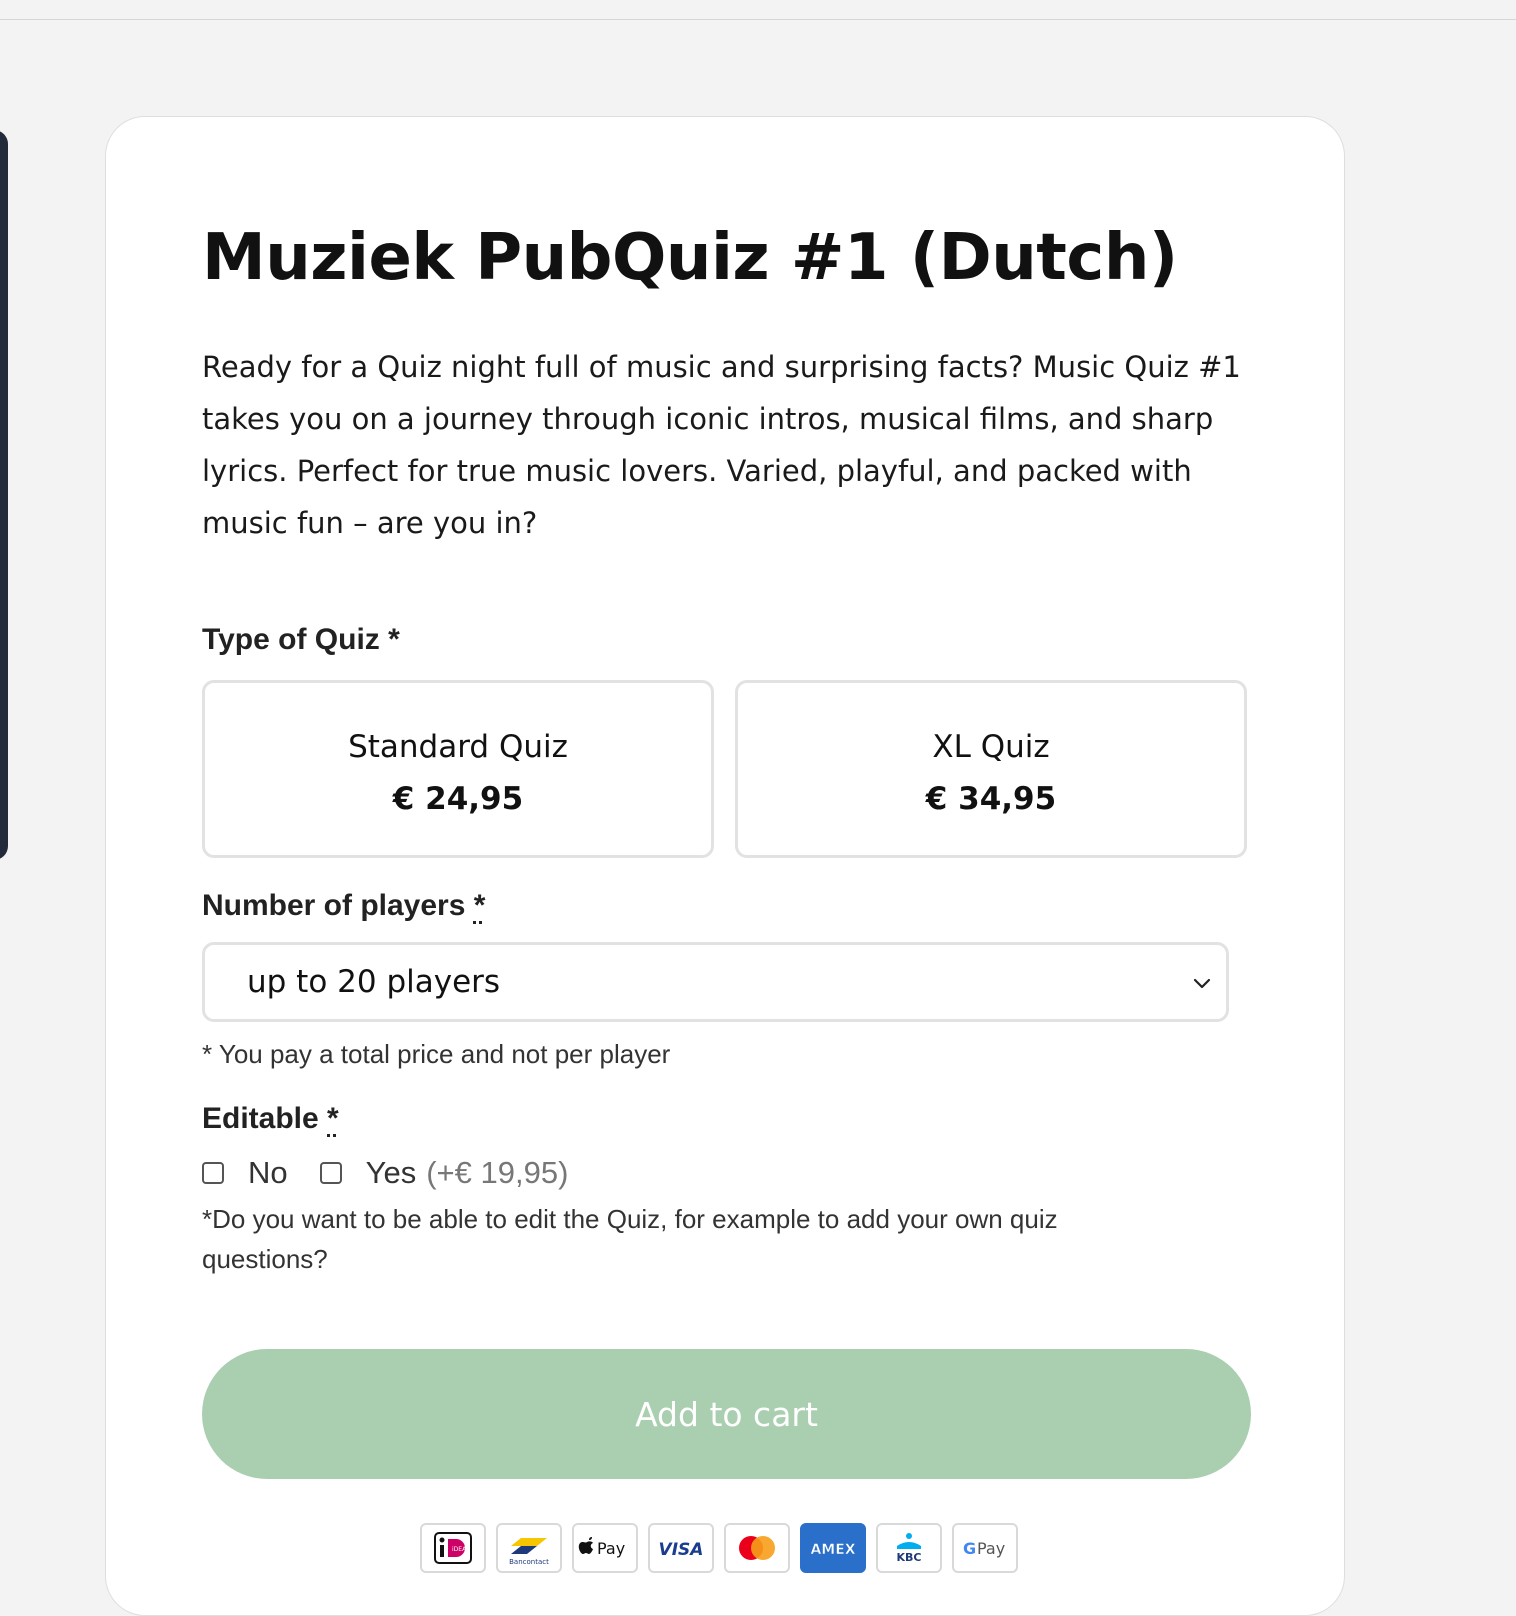 This screenshot has height=1616, width=1516. What do you see at coordinates (458, 799) in the screenshot?
I see `option-price: € 24,95` at bounding box center [458, 799].